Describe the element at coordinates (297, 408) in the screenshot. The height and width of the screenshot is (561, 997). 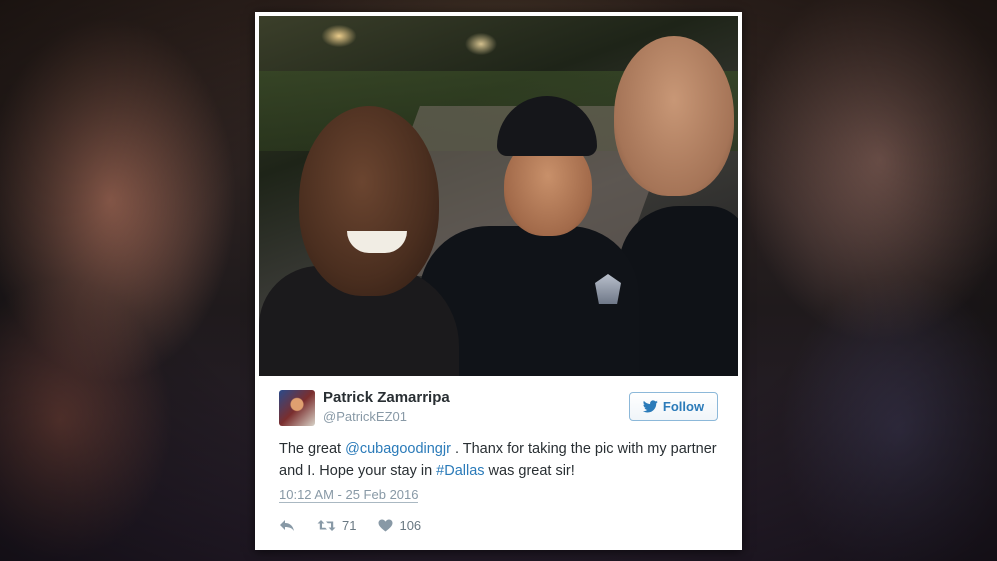
I see `avatar` at that location.